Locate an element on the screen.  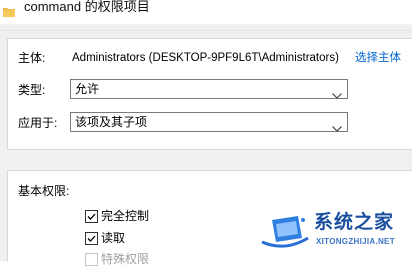
watermark-url: XITONGZHIJIA.NET is located at coordinates (355, 241).